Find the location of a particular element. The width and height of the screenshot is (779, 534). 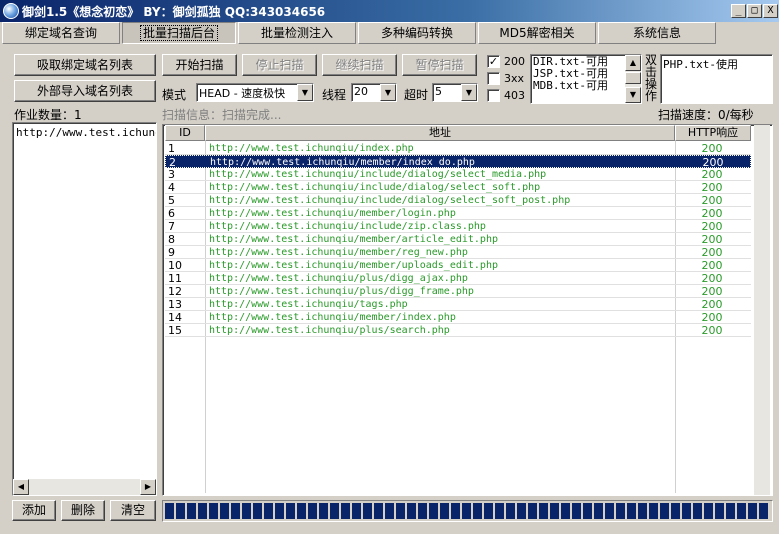

scroll-right-icon: ▶ is located at coordinates (148, 487).